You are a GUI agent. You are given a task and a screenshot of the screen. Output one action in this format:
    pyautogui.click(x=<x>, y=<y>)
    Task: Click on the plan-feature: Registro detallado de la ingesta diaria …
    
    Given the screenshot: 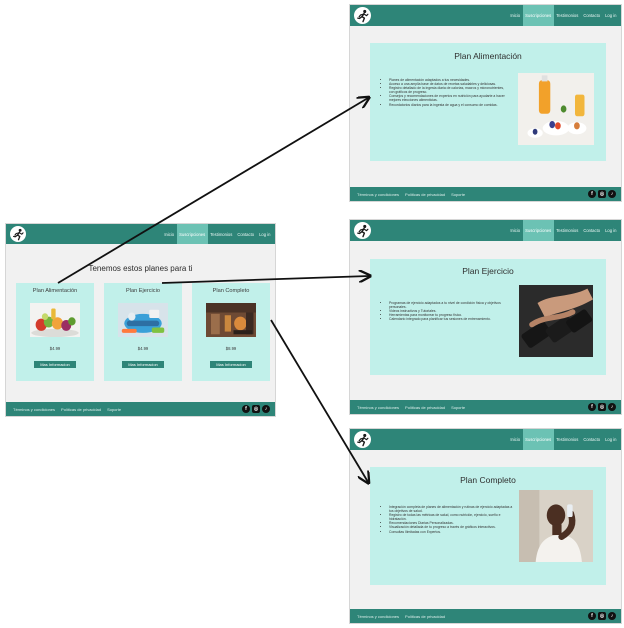 What is the action you would take?
    pyautogui.click(x=449, y=90)
    